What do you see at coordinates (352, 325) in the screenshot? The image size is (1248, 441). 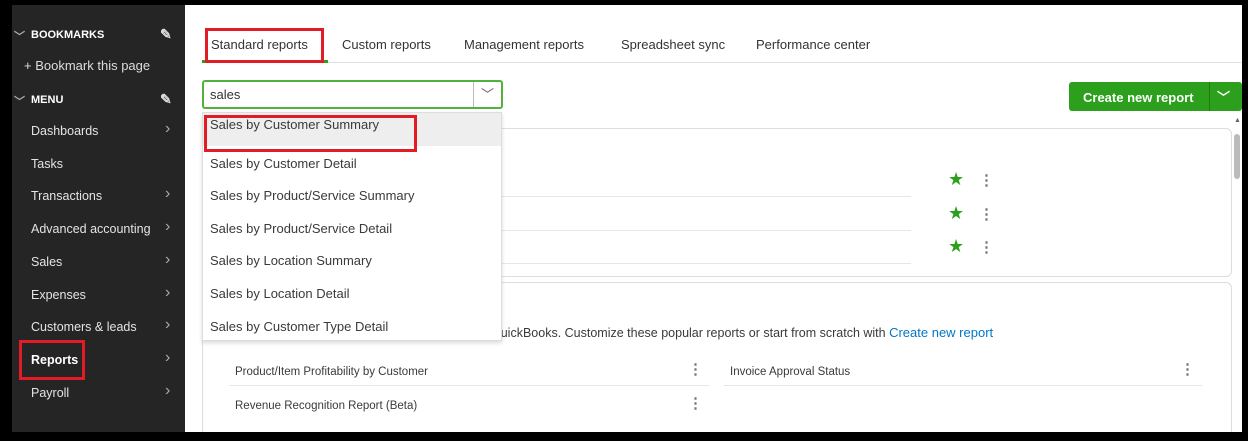 I see `suggestion-item: Sales by Customer Type Detail` at bounding box center [352, 325].